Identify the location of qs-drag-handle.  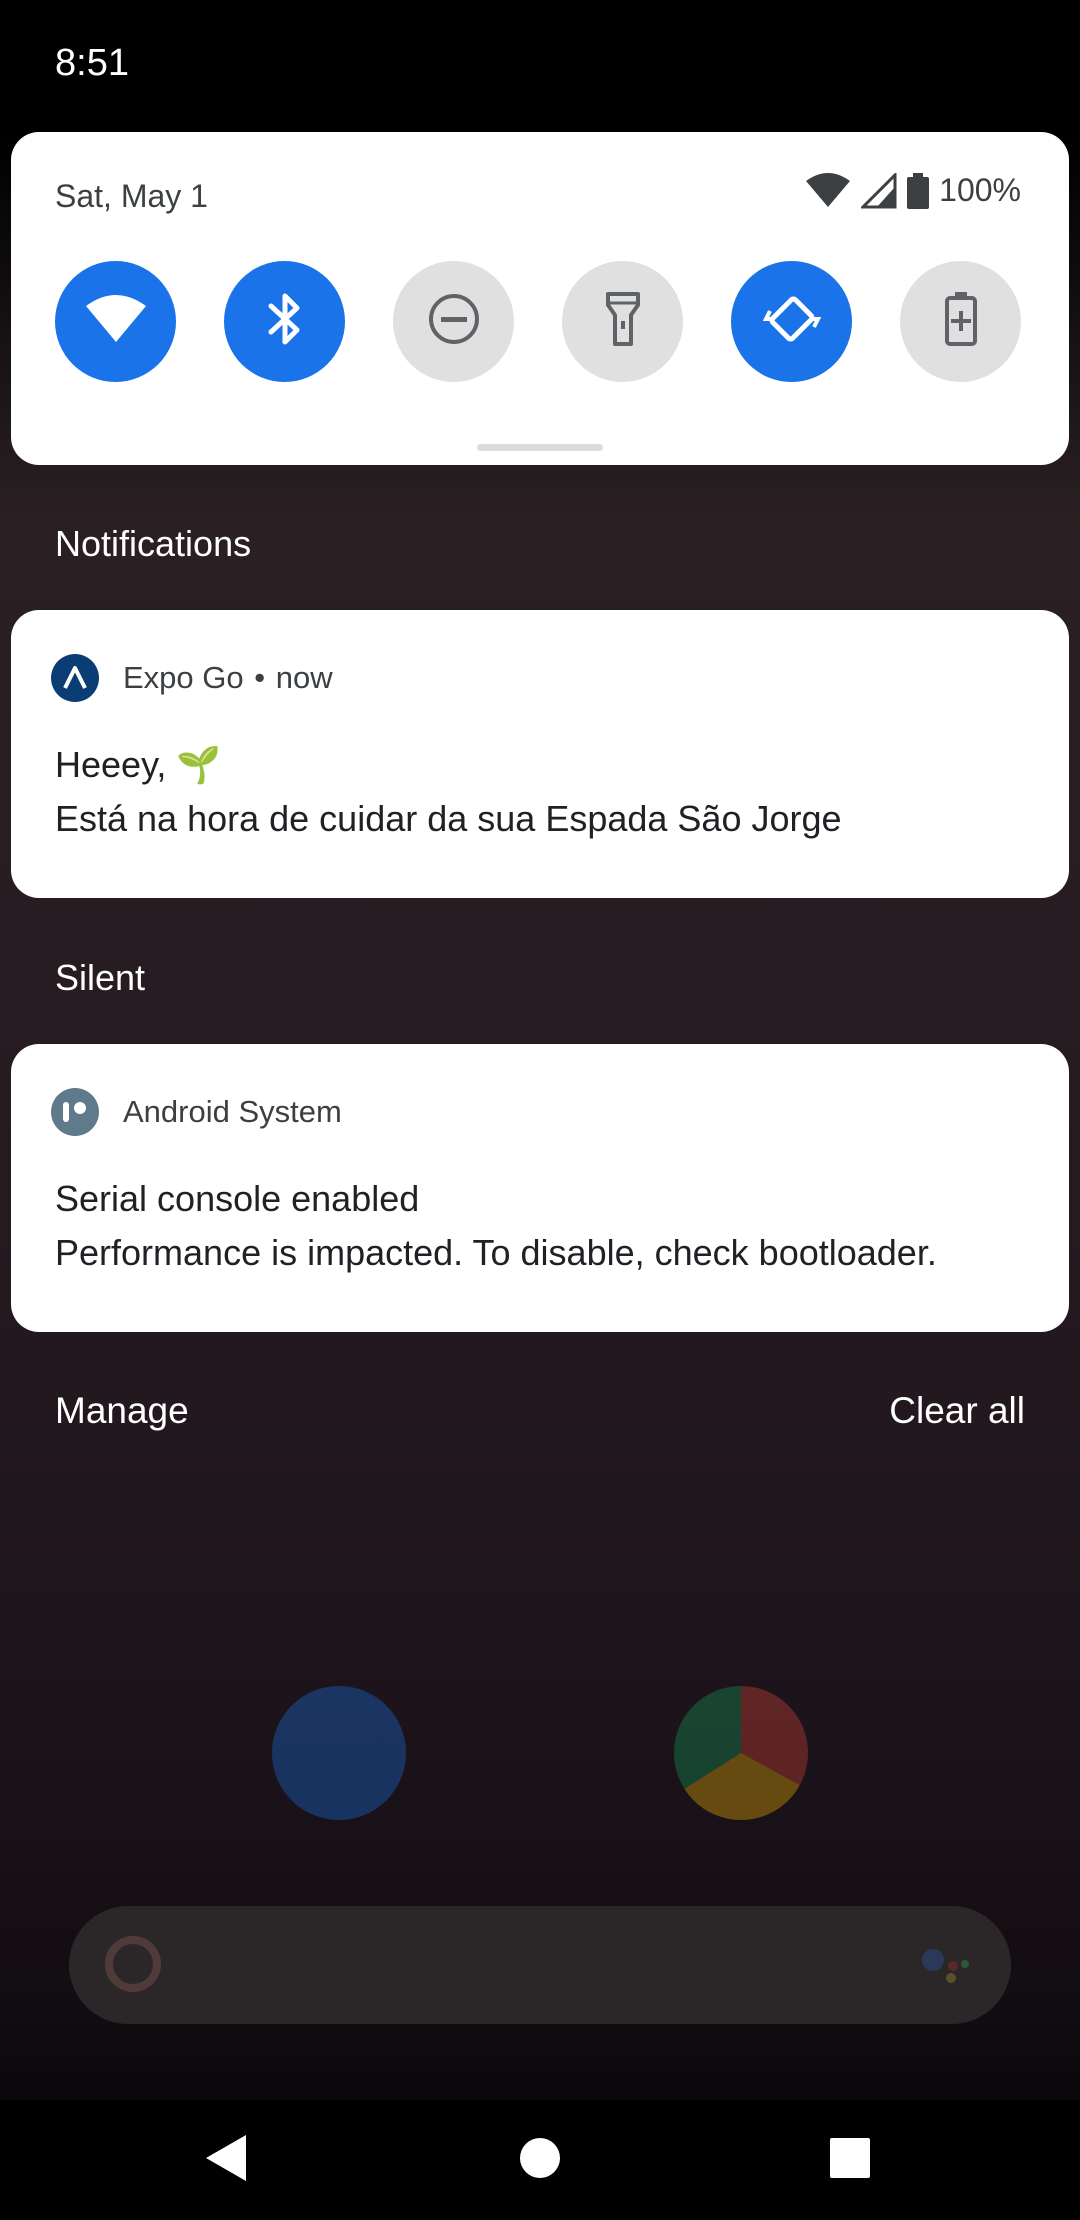
(540, 447).